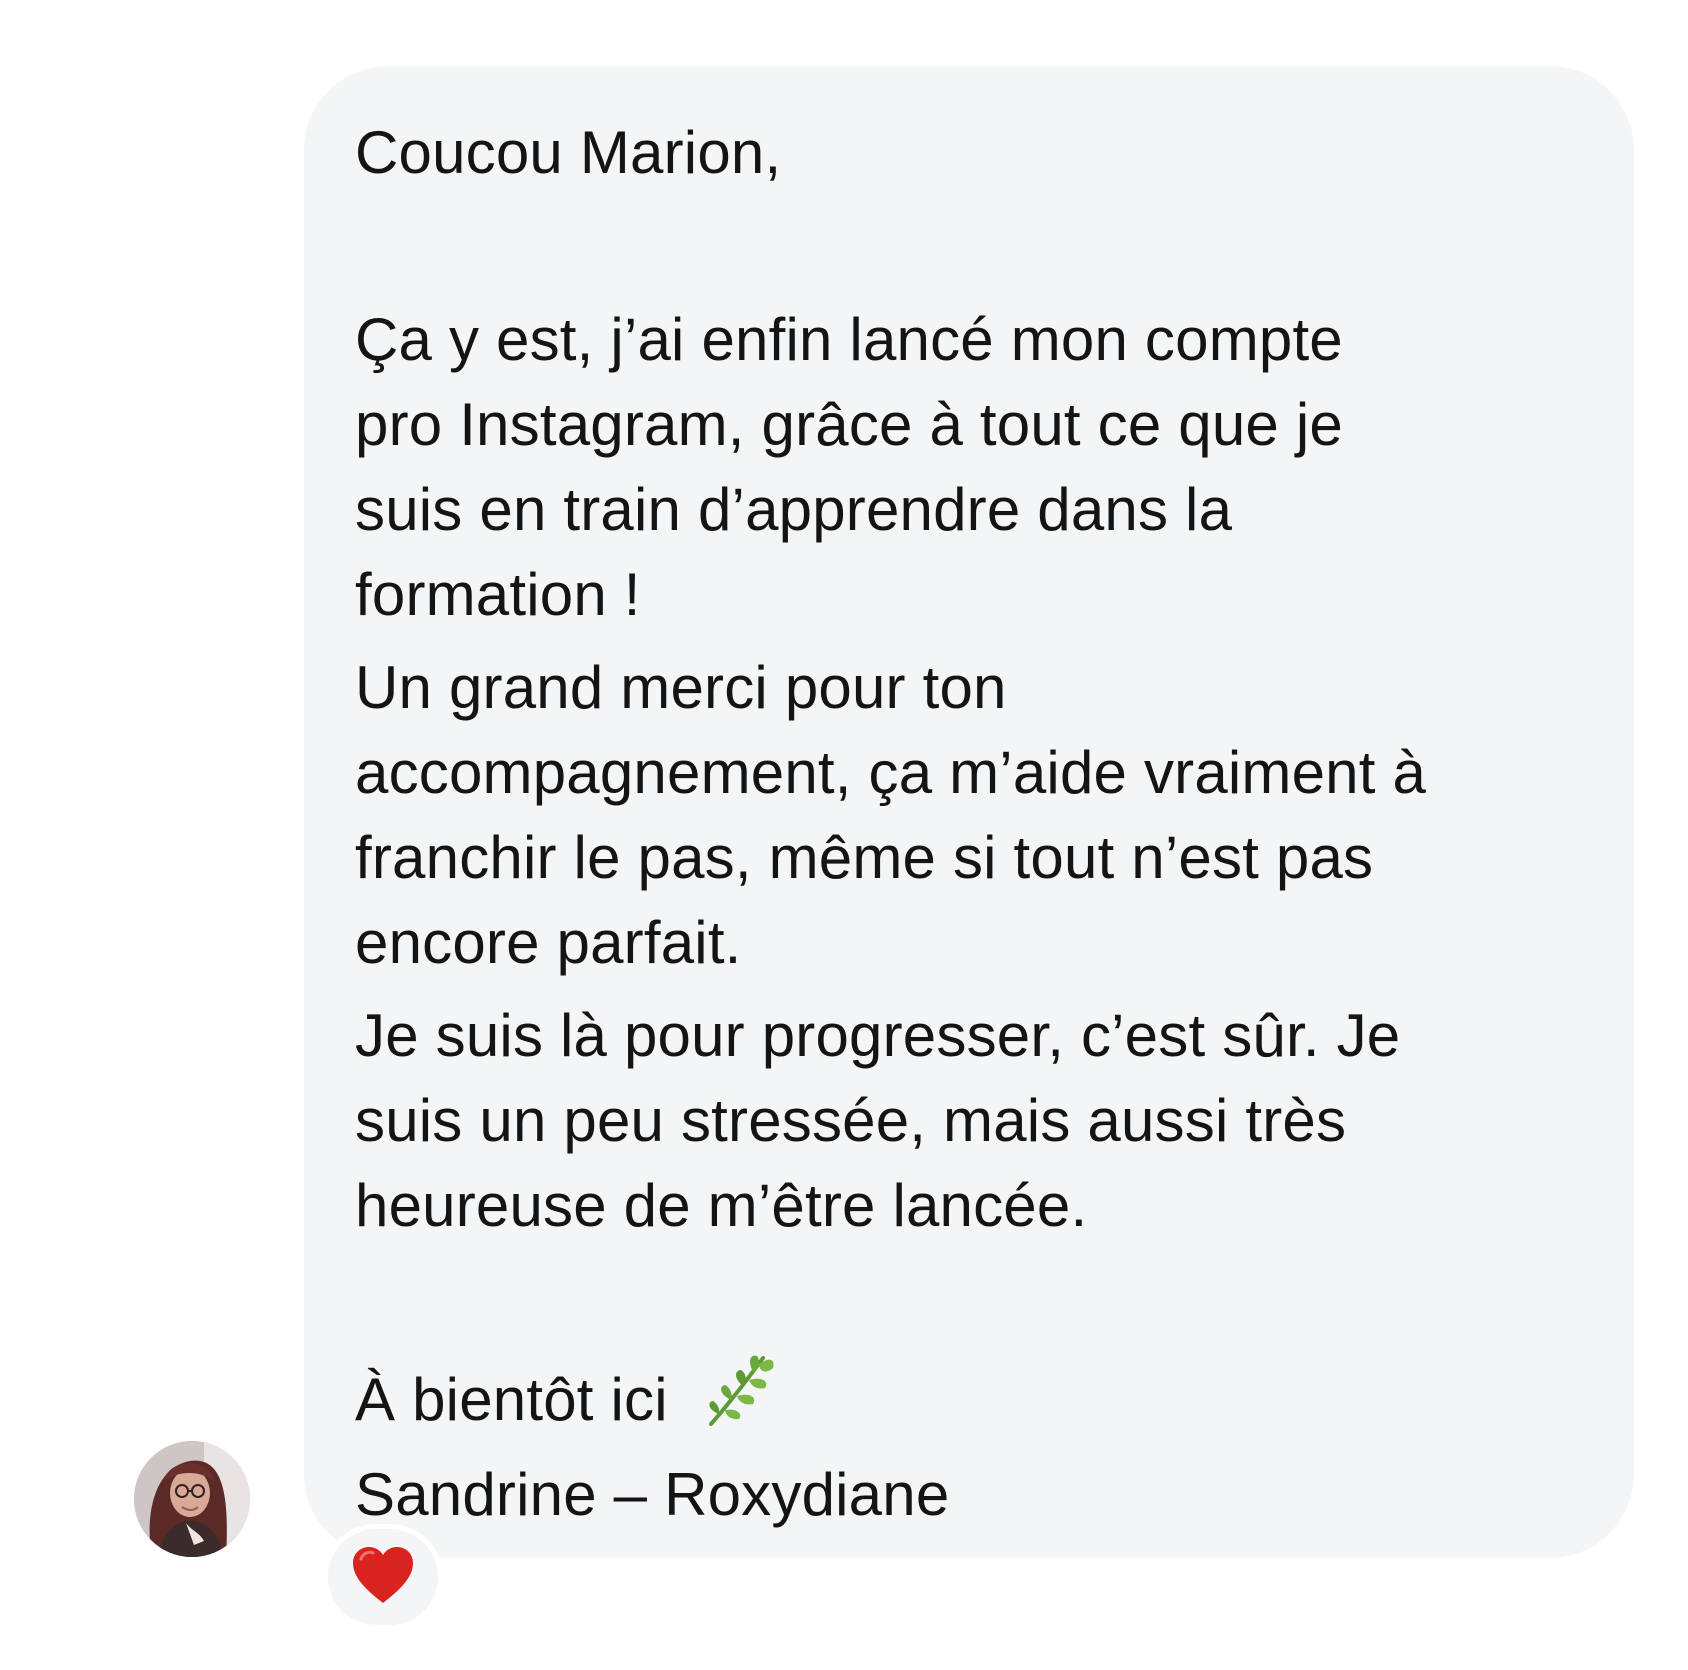 This screenshot has width=1688, height=1670. I want to click on message-greeting: Coucou Marion,, so click(568, 152).